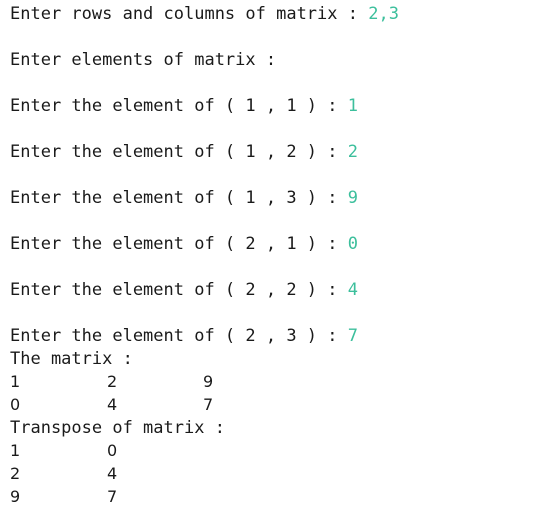 The height and width of the screenshot is (513, 549). Describe the element at coordinates (179, 336) in the screenshot. I see `element-prompt: Enter the element of ( 2 , 3 ) :` at that location.